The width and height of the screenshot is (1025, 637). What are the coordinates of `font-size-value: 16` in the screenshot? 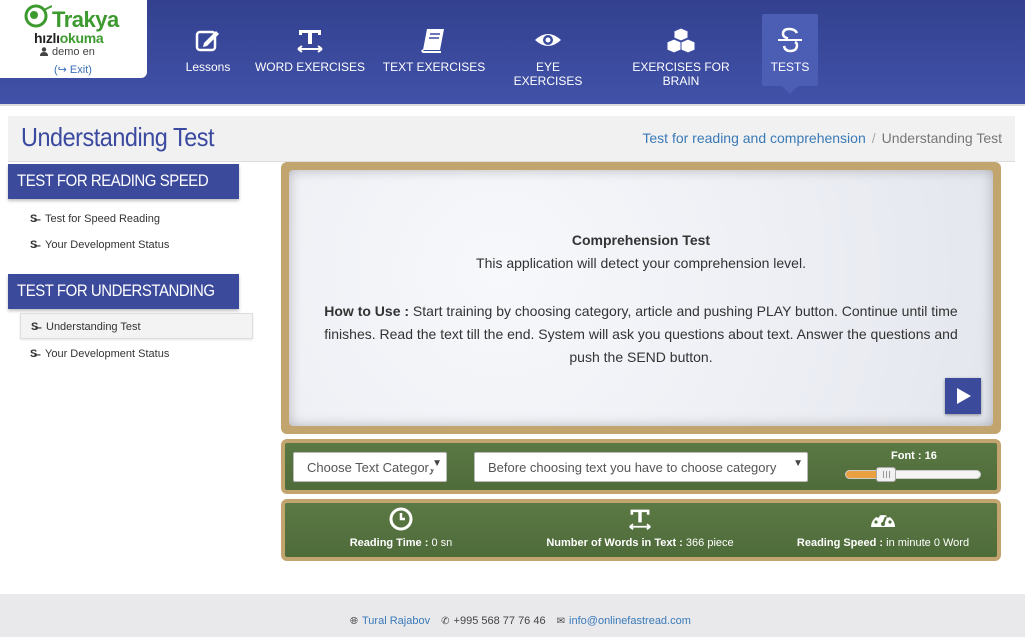 It's located at (930, 456).